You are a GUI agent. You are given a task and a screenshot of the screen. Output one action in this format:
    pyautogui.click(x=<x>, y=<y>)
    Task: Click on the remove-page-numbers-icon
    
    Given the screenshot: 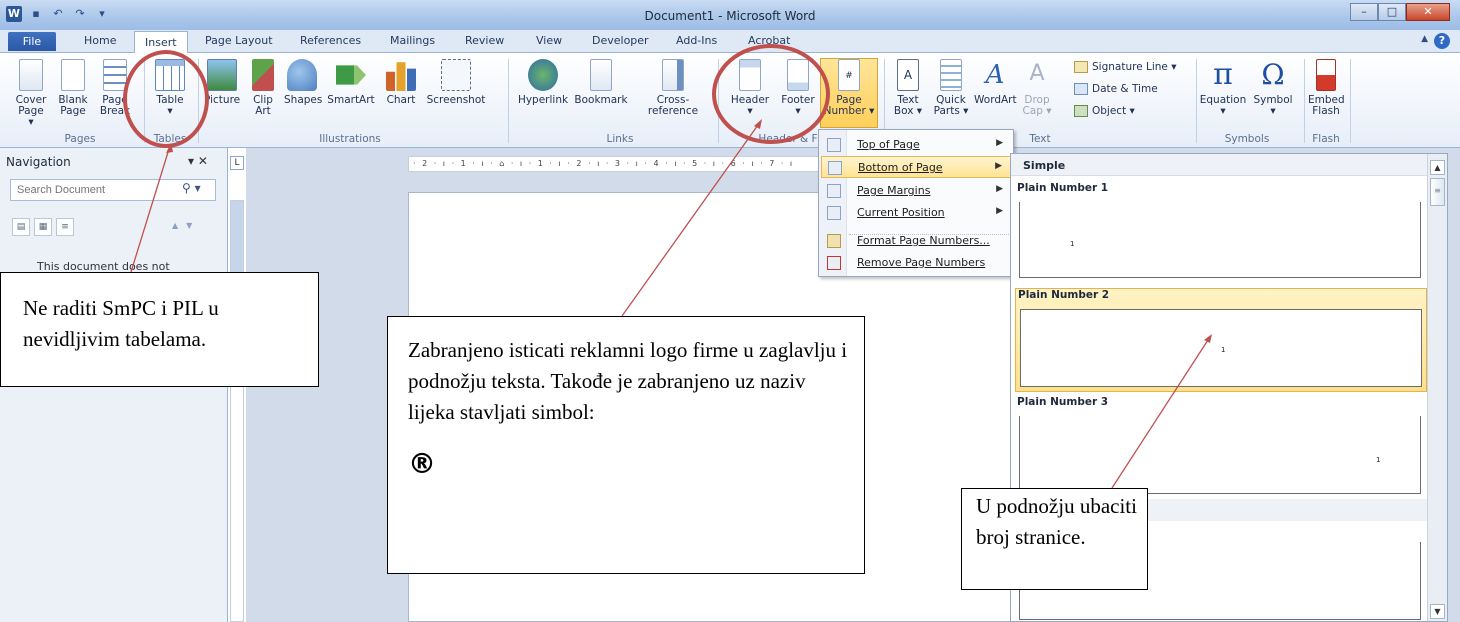 What is the action you would take?
    pyautogui.click(x=834, y=263)
    